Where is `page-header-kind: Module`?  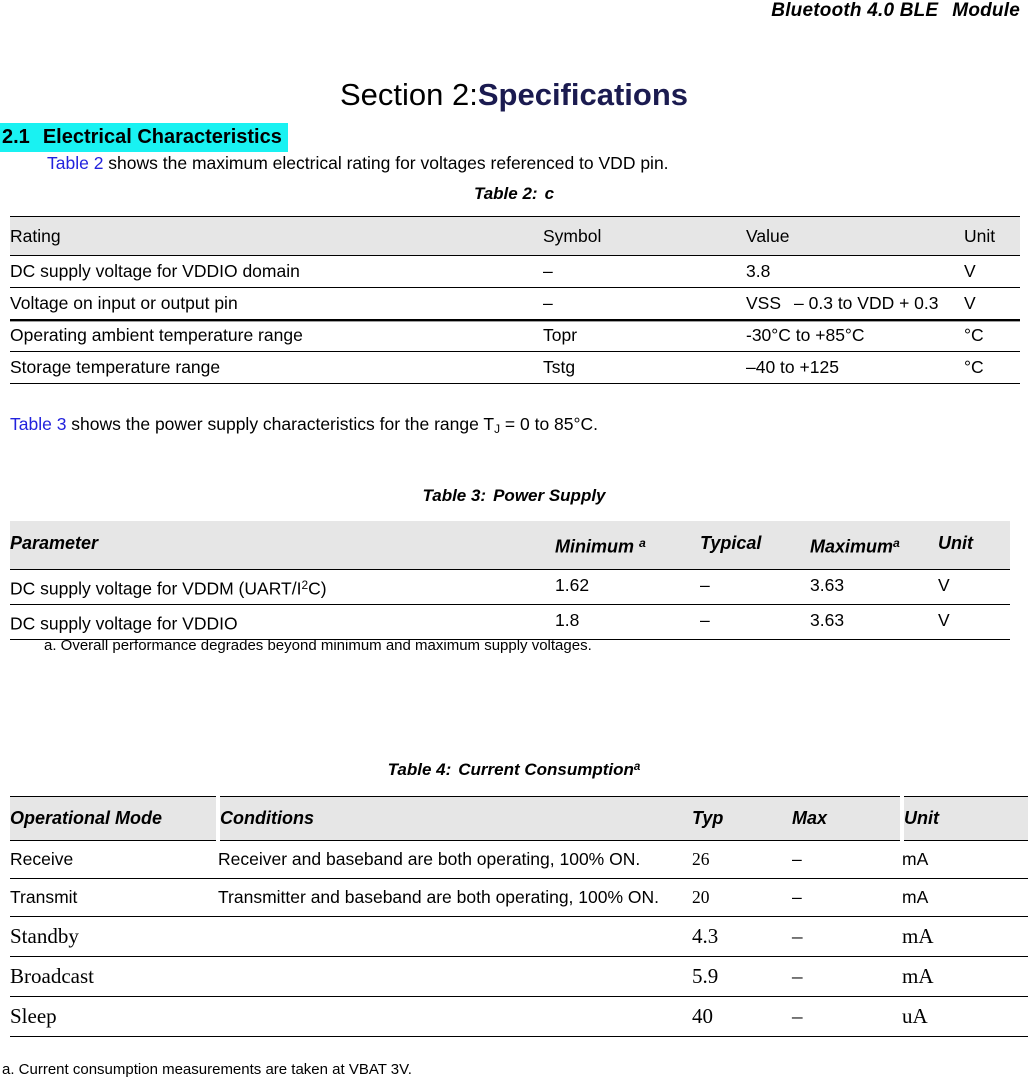
page-header-kind: Module is located at coordinates (986, 10).